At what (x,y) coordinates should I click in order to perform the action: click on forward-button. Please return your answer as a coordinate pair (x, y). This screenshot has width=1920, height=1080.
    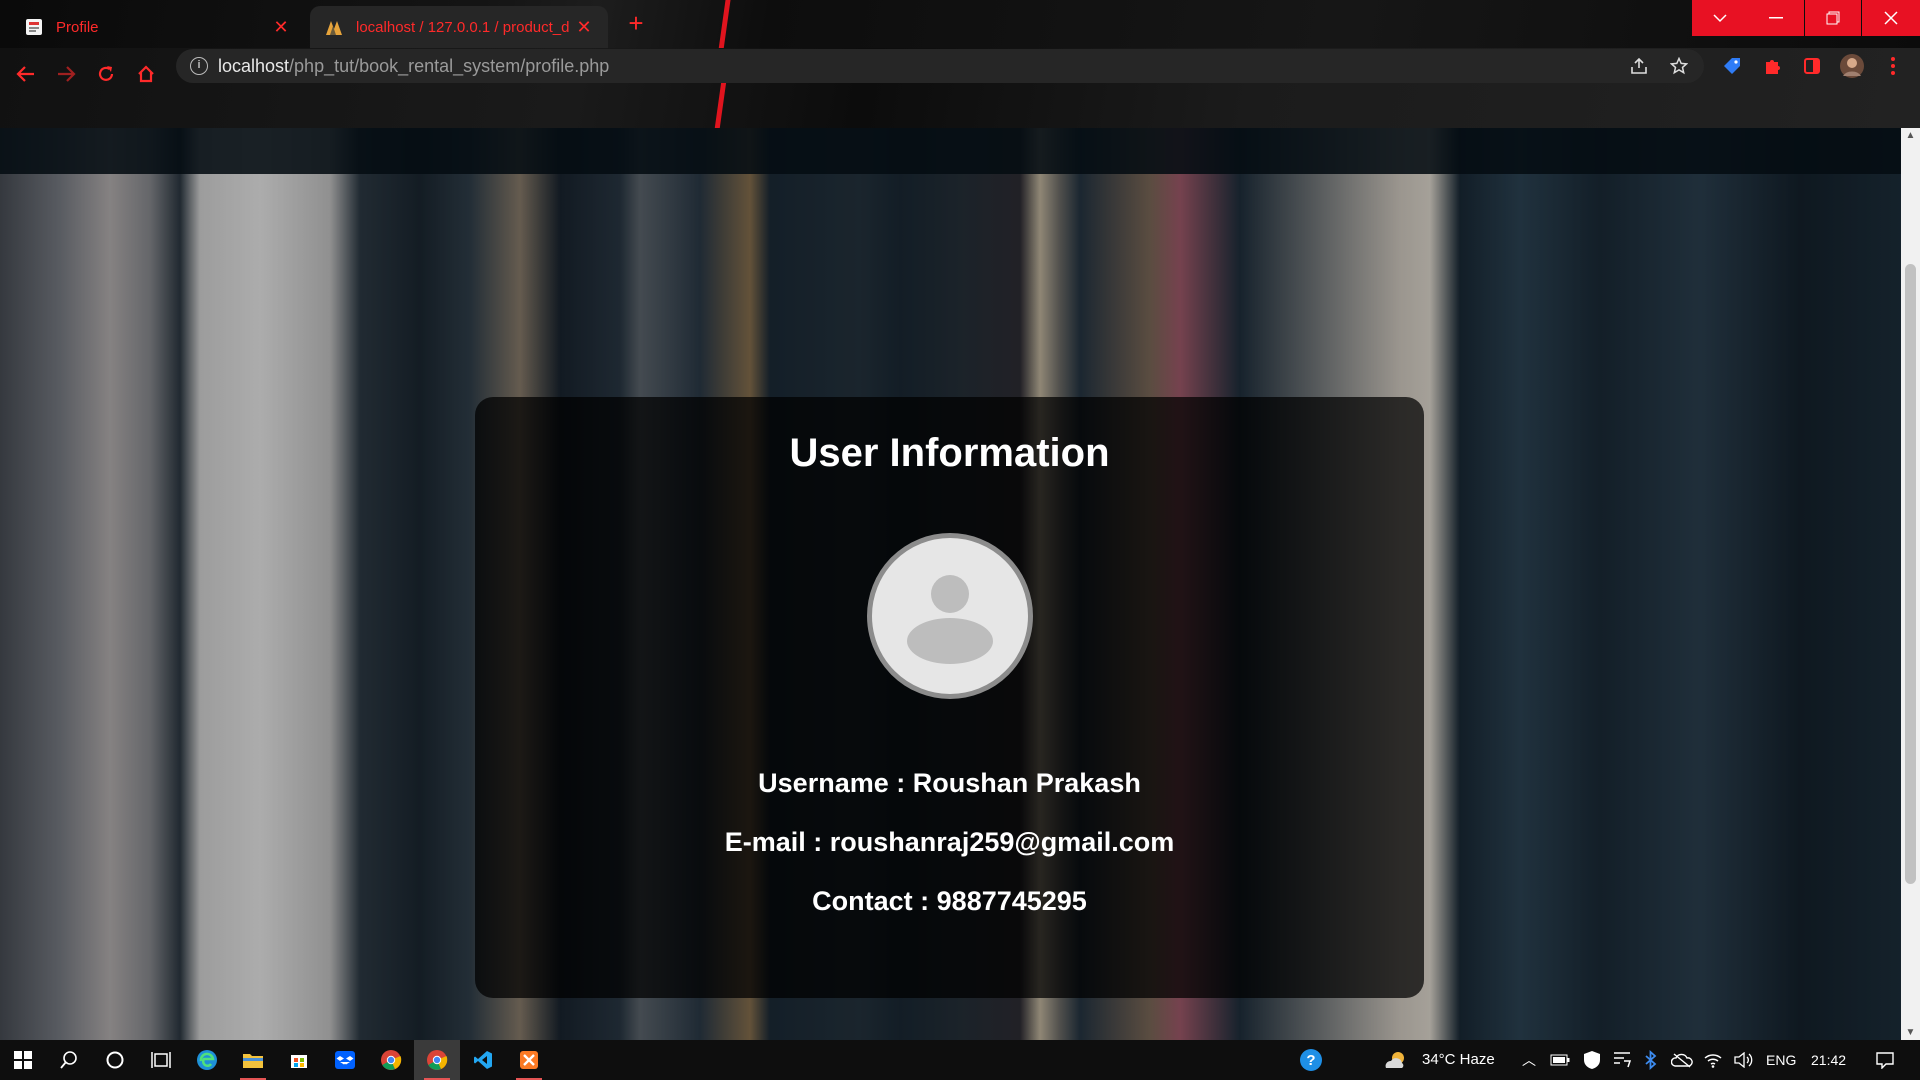
    Looking at the image, I should click on (66, 74).